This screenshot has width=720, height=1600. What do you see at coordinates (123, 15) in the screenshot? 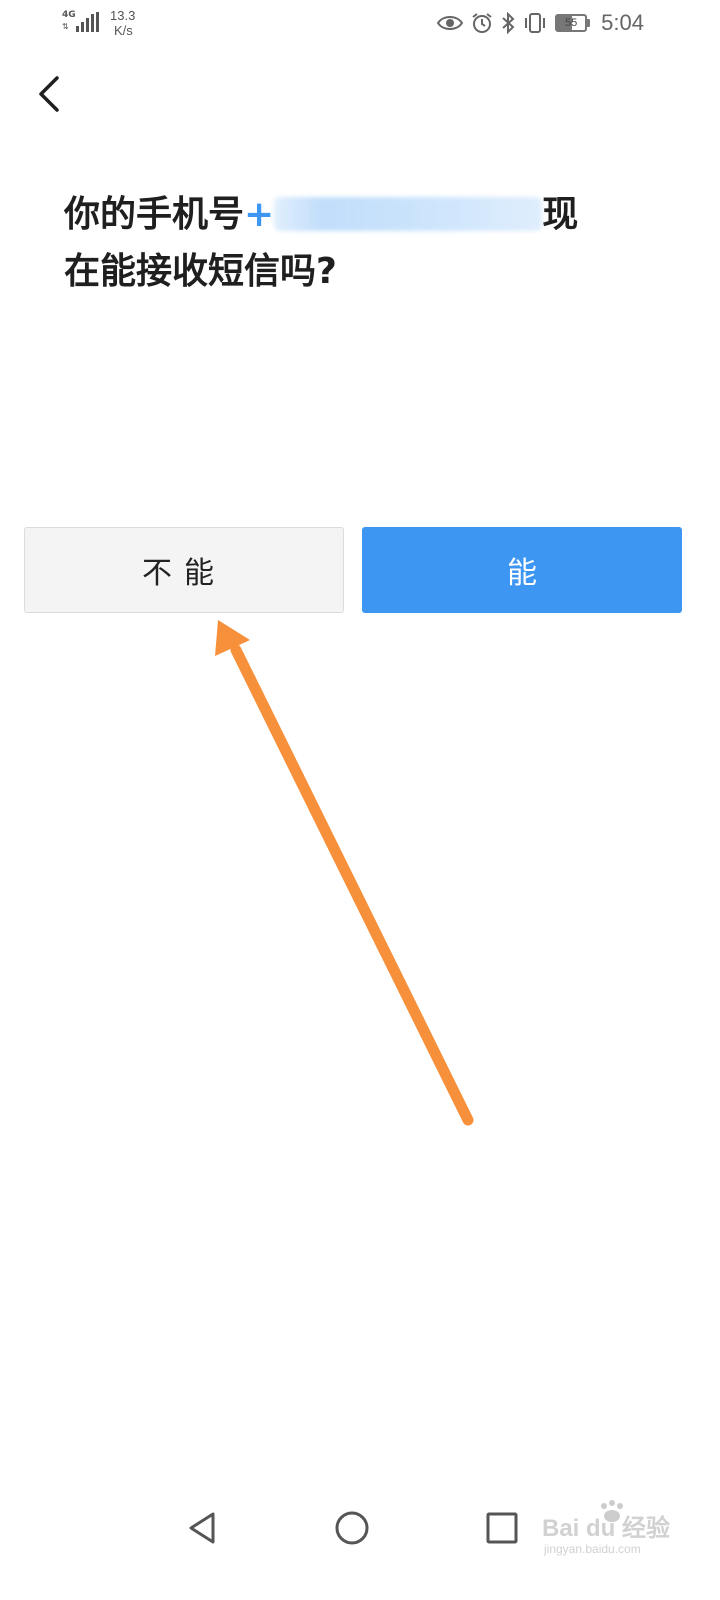
I see `network-speed-value: 13.3` at bounding box center [123, 15].